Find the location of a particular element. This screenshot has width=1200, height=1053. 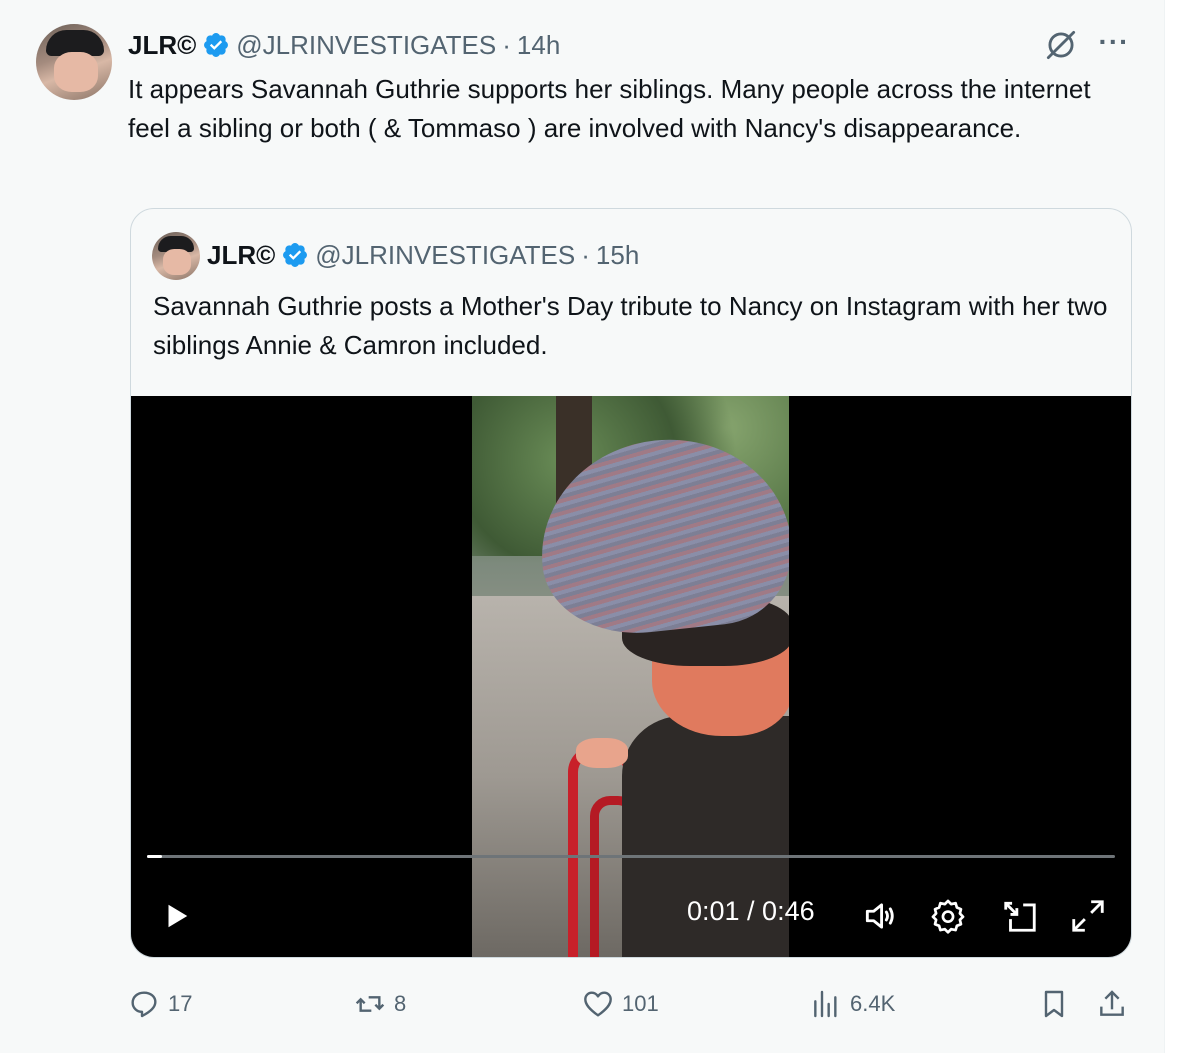

quoted-author-handle: @JLRINVESTIGATES is located at coordinates (445, 254).